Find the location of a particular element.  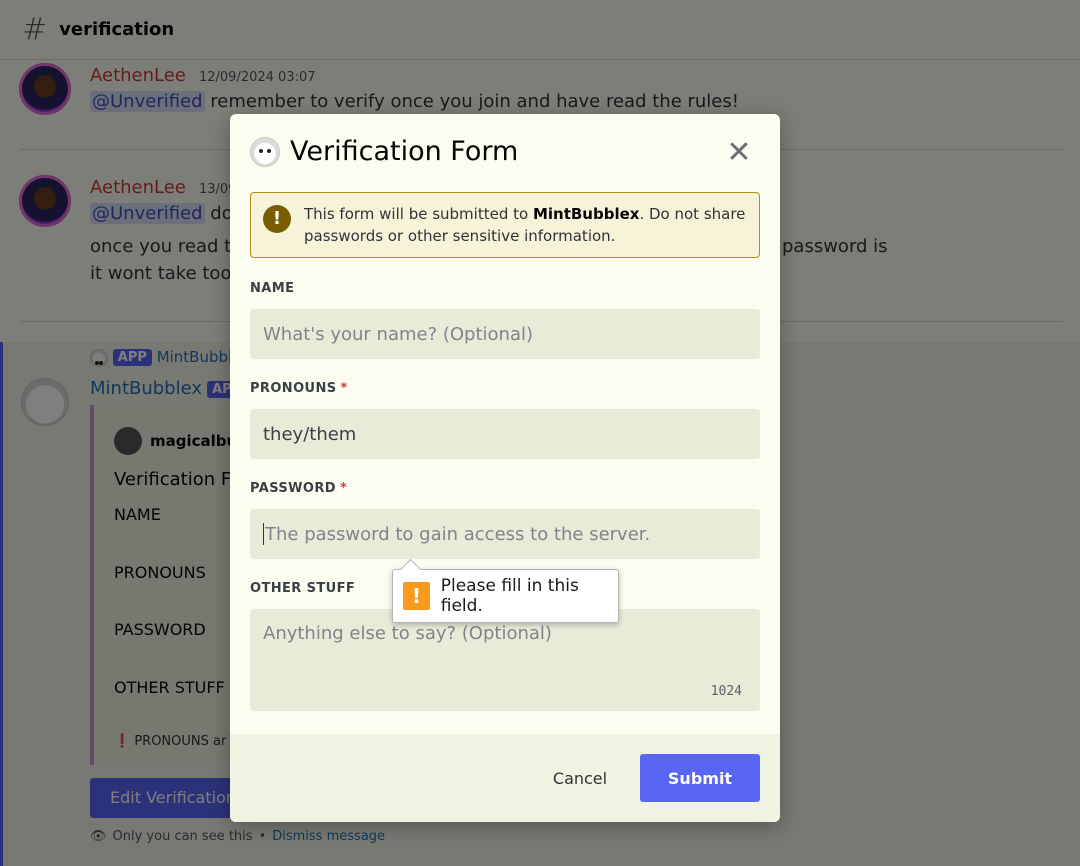

password-label: PASSWORD * is located at coordinates (299, 488).